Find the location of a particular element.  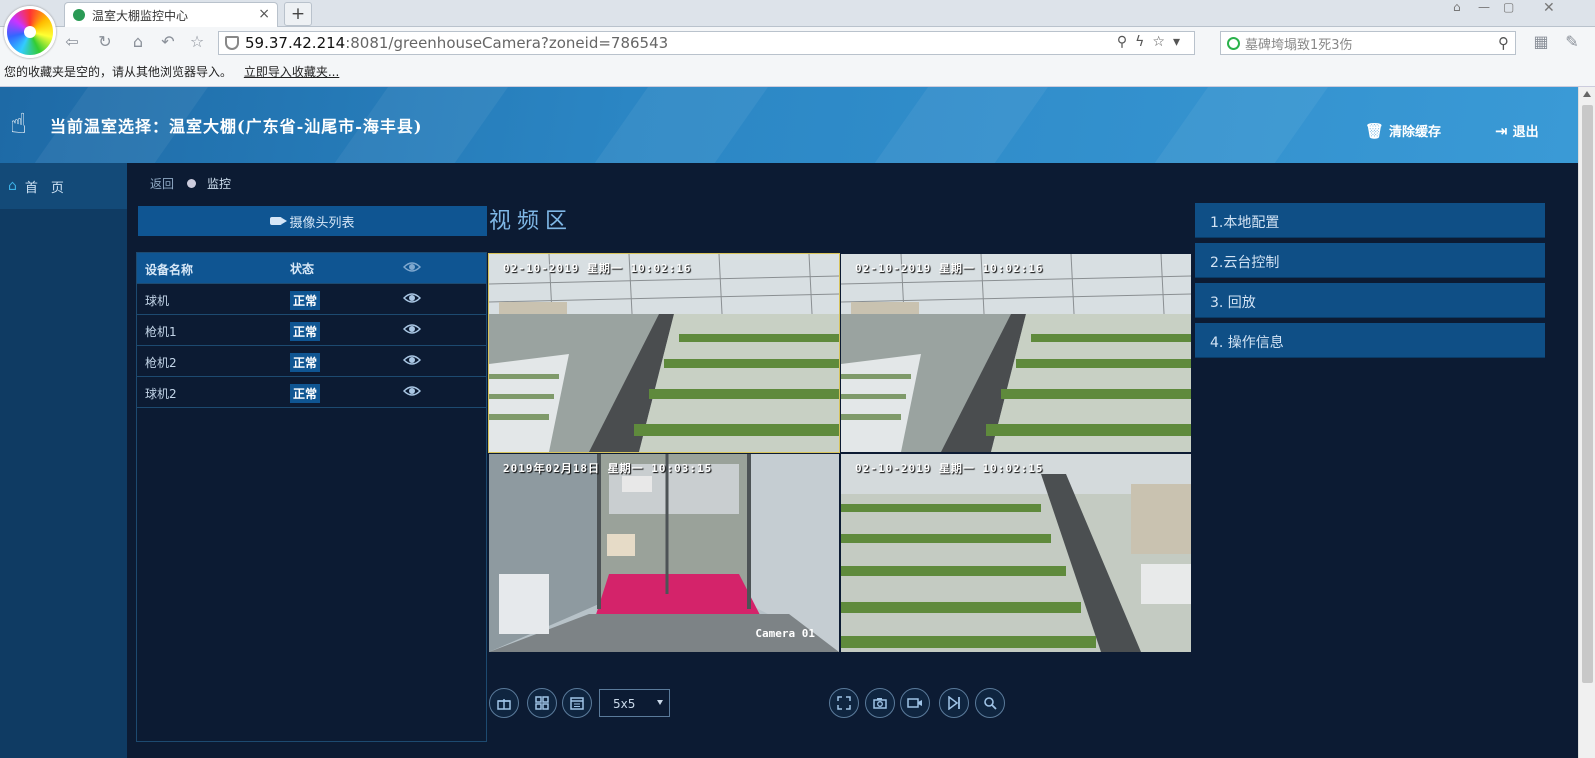

page-title: 当前温室选择：温室大棚(广东省-汕尾市-海丰县) is located at coordinates (236, 126).